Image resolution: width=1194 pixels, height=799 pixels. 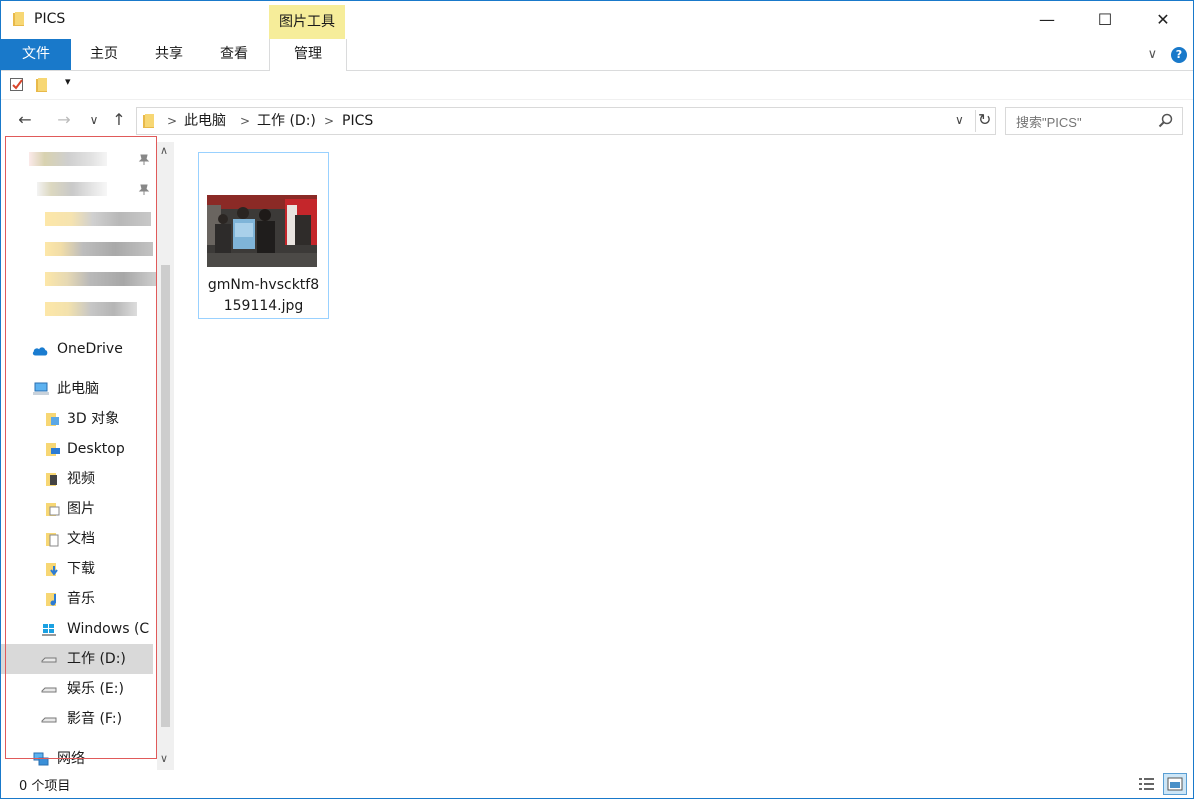 I want to click on nav-label-music: 音乐, so click(x=81, y=599).